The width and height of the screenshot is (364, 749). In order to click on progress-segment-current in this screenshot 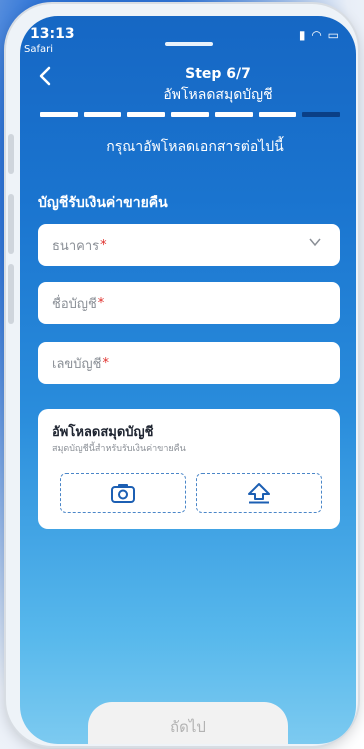, I will do `click(321, 114)`.